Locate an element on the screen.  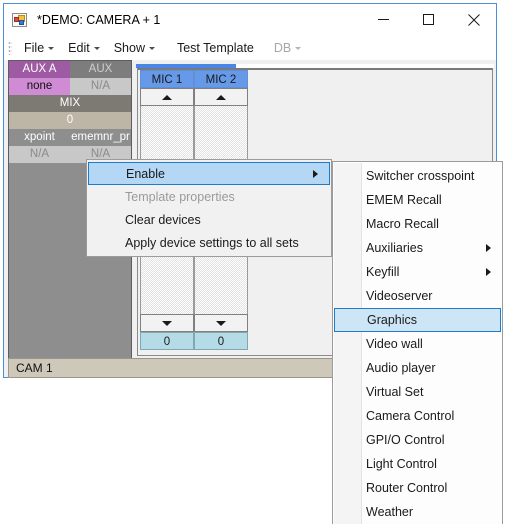
menu-item-test-template: Test Template is located at coordinates (215, 48).